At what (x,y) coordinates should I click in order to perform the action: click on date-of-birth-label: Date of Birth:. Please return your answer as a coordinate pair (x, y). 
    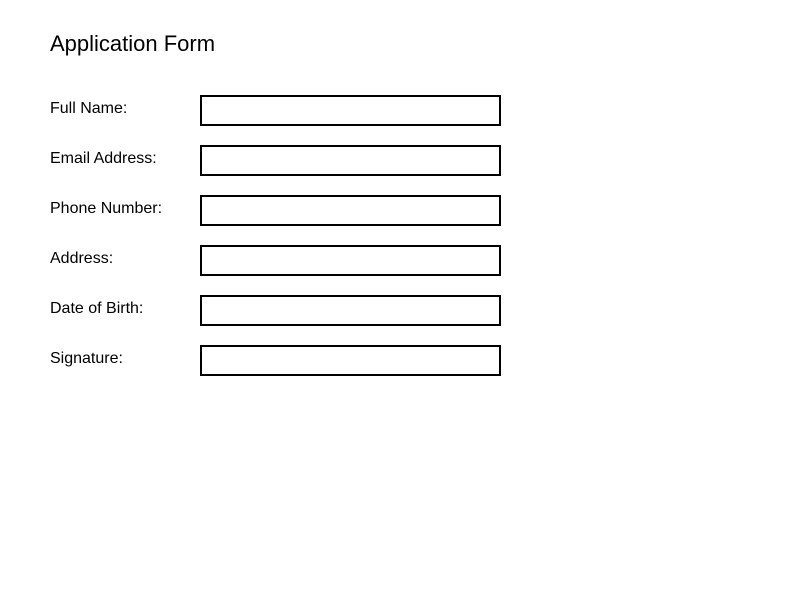
    Looking at the image, I should click on (97, 308).